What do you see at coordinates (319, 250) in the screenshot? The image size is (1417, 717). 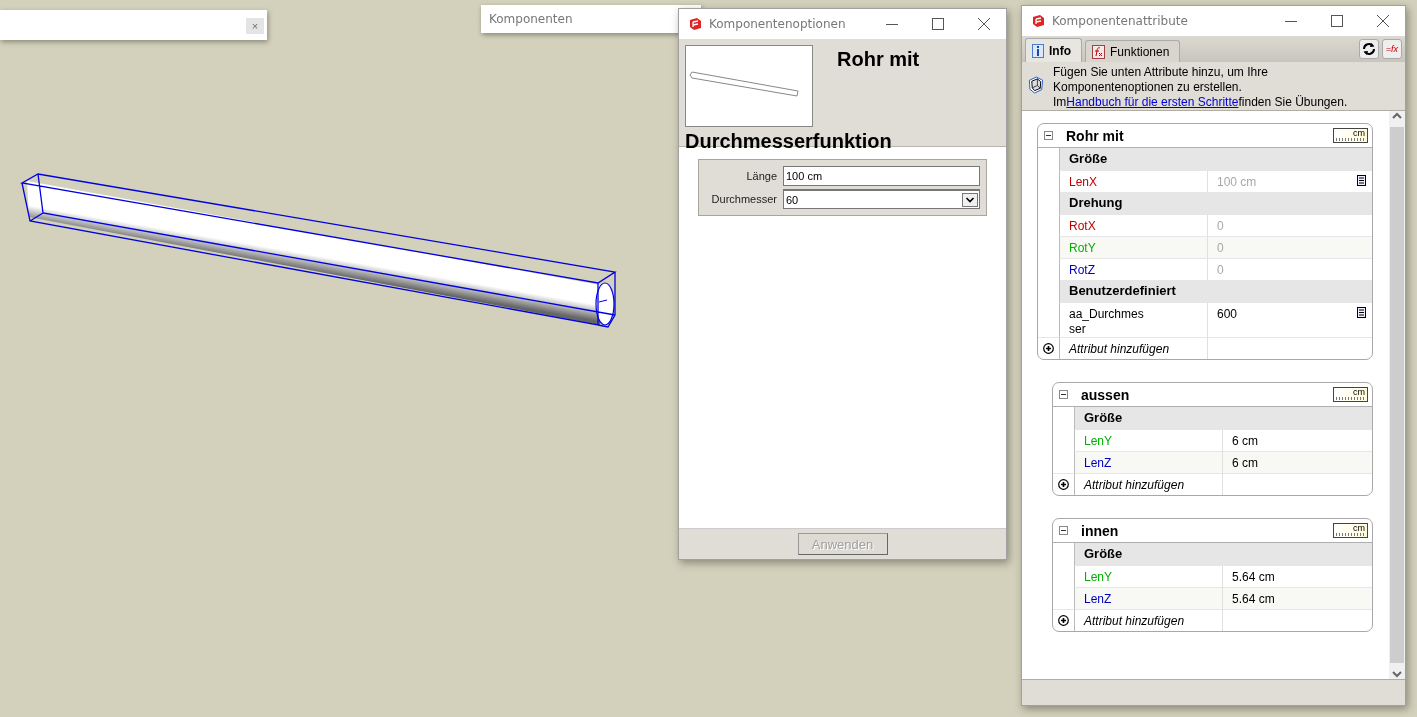 I see `pipe-drawing` at bounding box center [319, 250].